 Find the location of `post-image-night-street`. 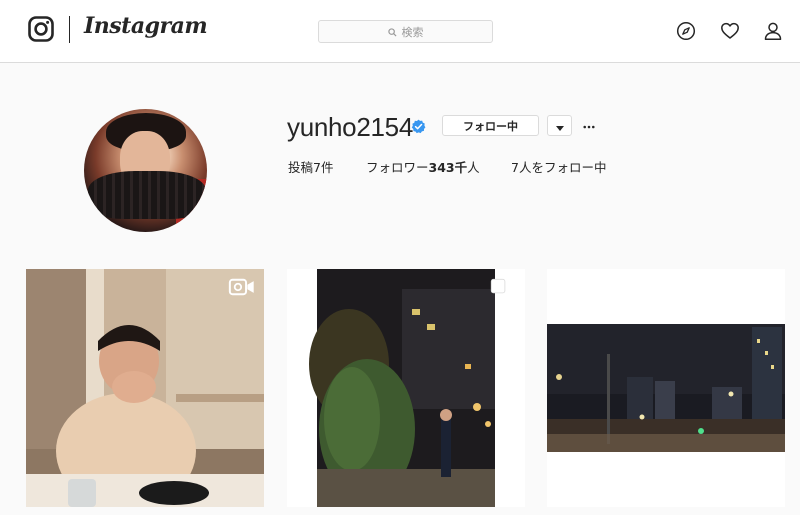

post-image-night-street is located at coordinates (406, 388).